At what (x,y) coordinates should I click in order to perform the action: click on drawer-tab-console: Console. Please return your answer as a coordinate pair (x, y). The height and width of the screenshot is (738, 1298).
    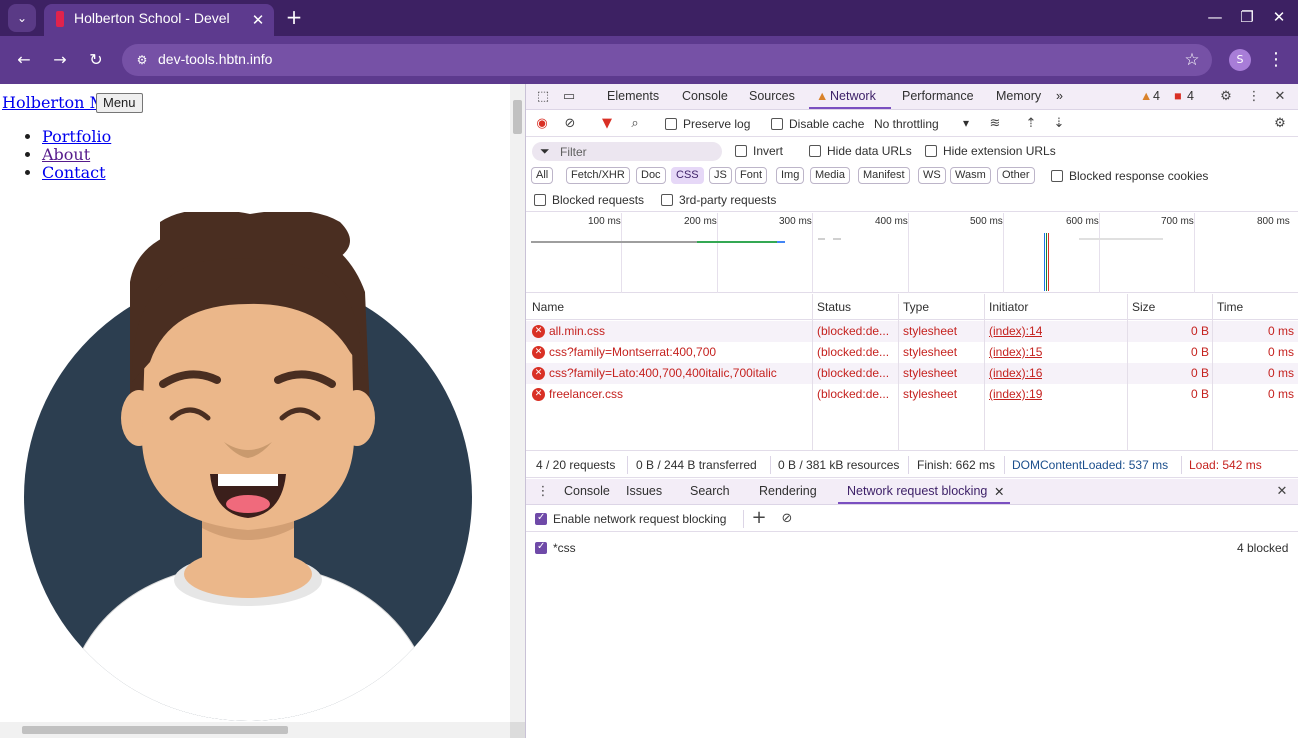
    Looking at the image, I should click on (587, 491).